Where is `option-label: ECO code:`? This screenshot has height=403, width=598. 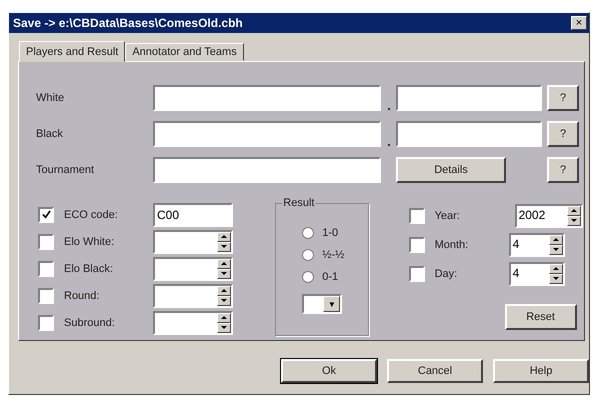
option-label: ECO code: is located at coordinates (91, 214).